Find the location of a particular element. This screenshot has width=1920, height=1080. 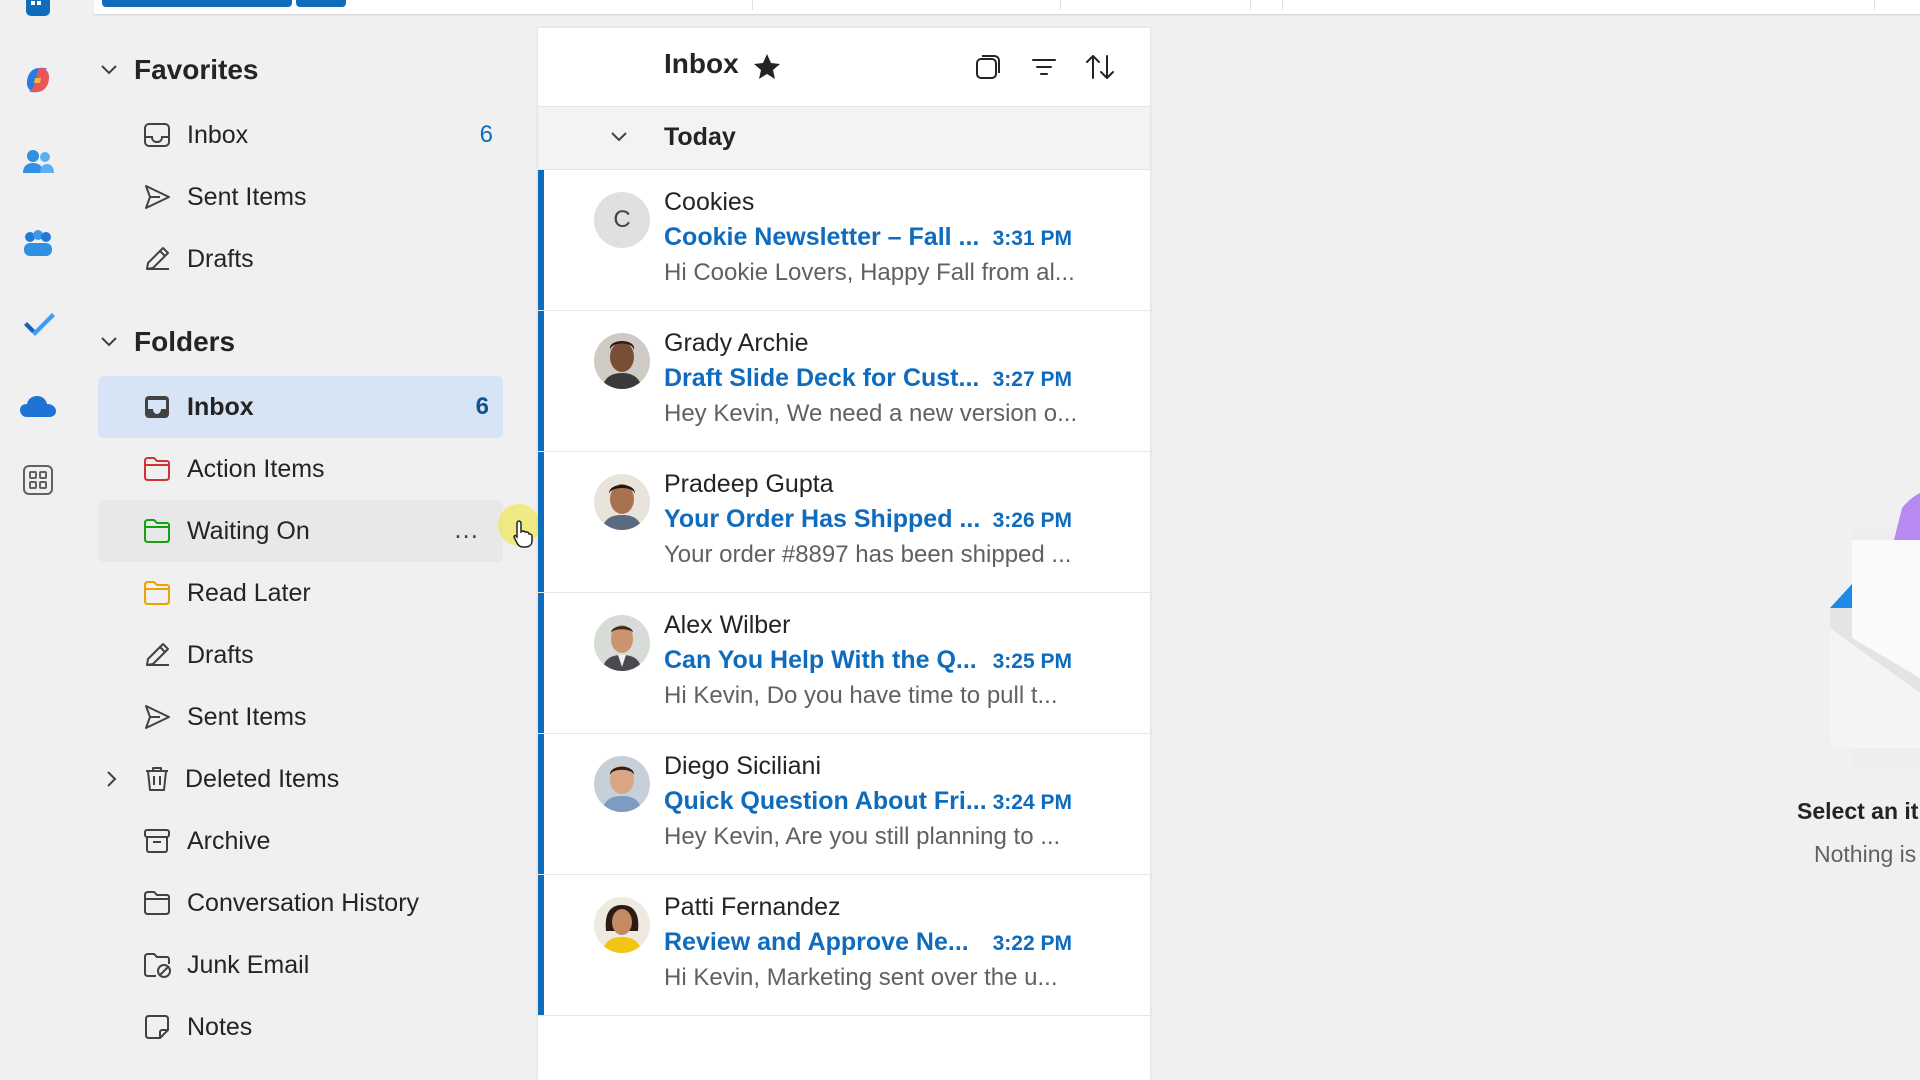

folder-item-conversation-history: Conversation History is located at coordinates (300, 903).